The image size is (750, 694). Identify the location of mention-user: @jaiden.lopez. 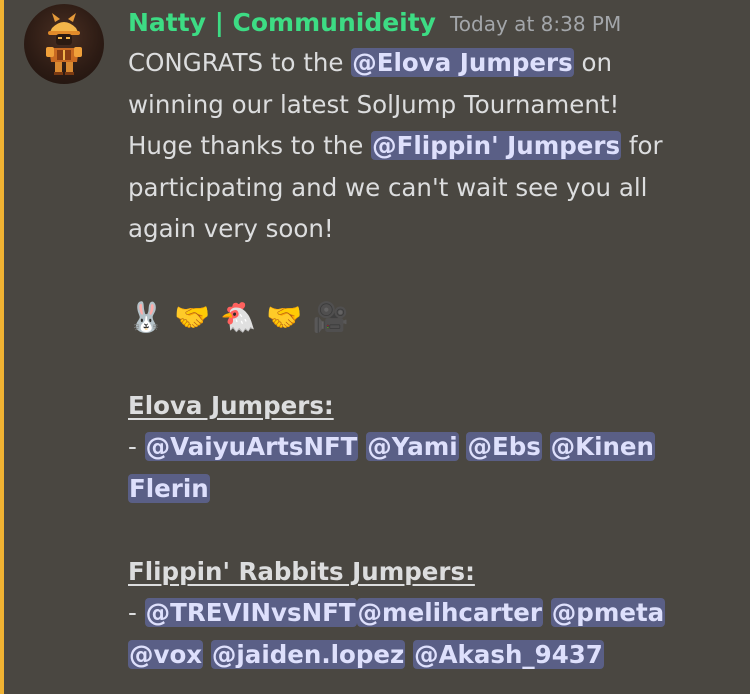
(308, 654).